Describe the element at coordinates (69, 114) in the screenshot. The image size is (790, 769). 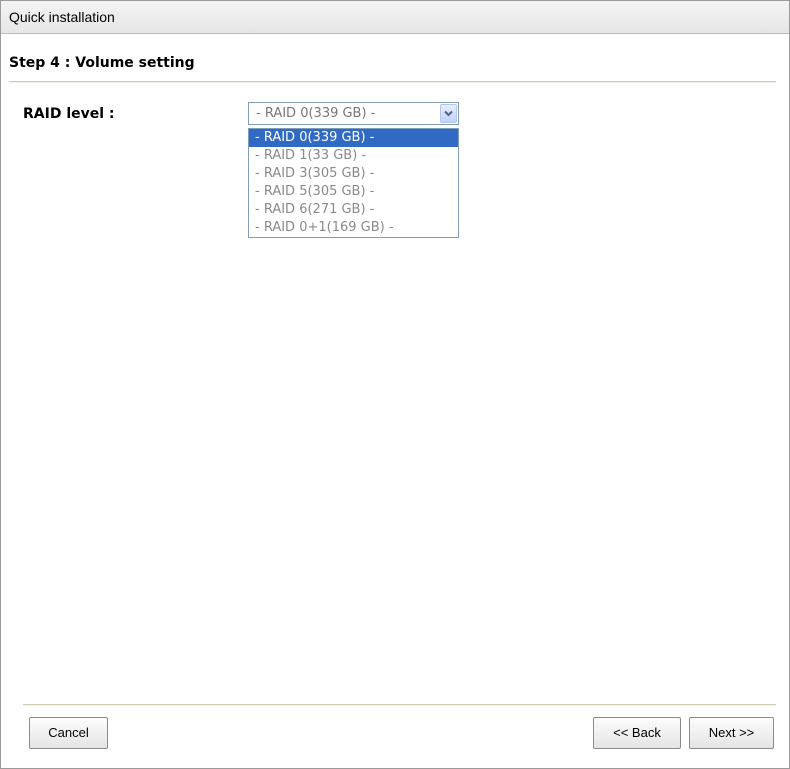
I see `raid-level-label: RAID level :` at that location.